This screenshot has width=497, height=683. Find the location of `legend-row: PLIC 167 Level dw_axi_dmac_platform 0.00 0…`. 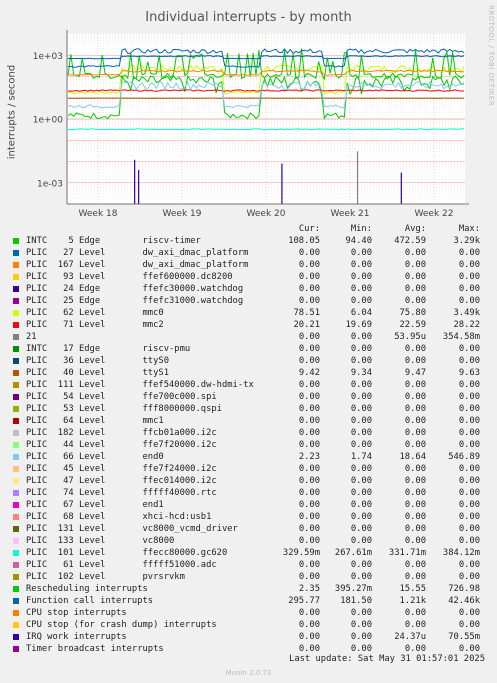

legend-row: PLIC 167 Level dw_axi_dmac_platform 0.00 0… is located at coordinates (246, 265).